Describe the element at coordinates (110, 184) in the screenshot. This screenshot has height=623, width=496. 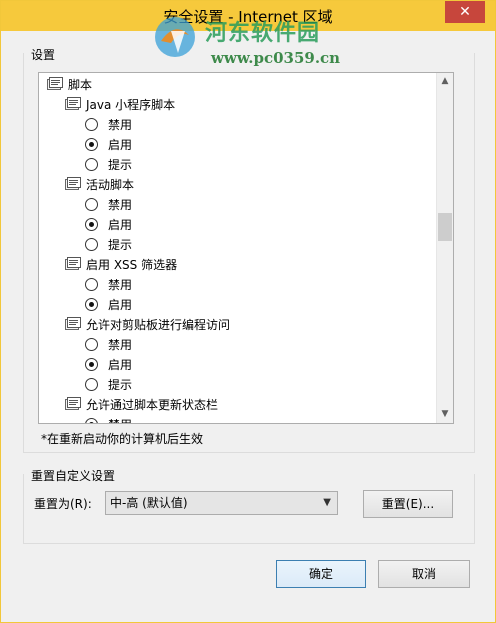
I see `tree-item-label: 活动脚本` at that location.